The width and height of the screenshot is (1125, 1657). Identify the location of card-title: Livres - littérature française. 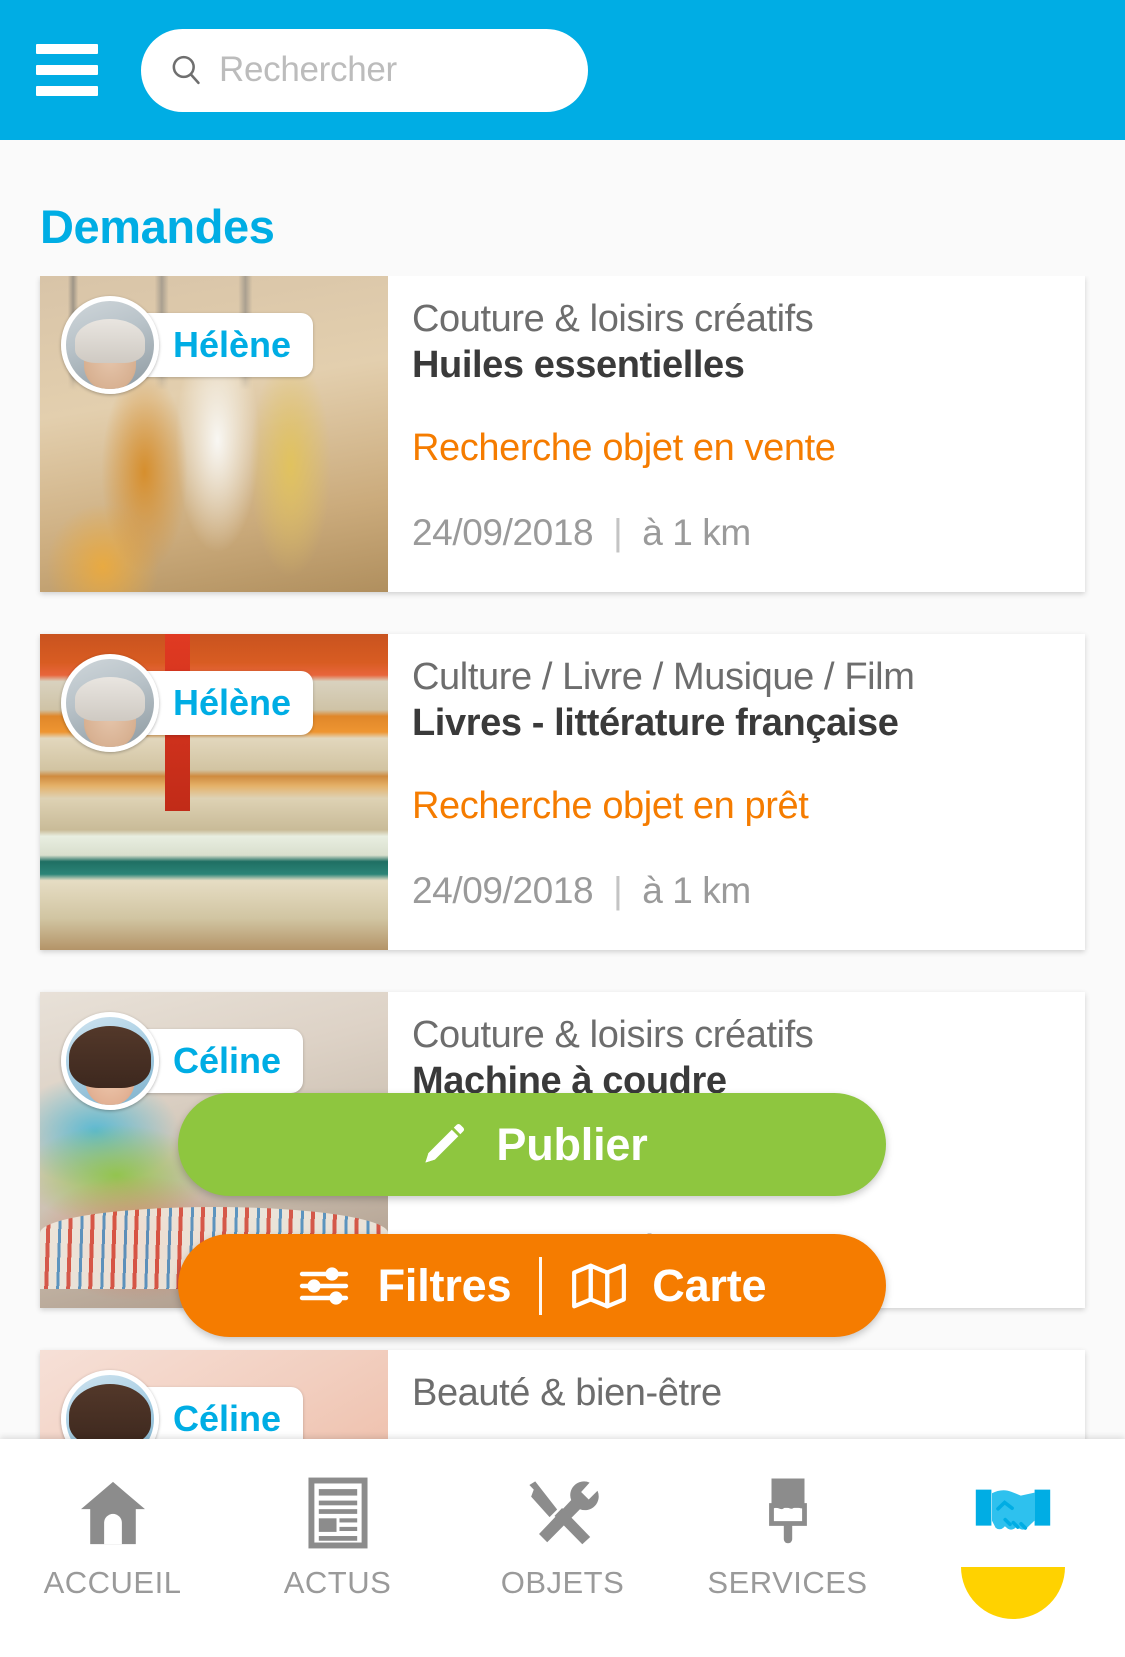
(655, 722).